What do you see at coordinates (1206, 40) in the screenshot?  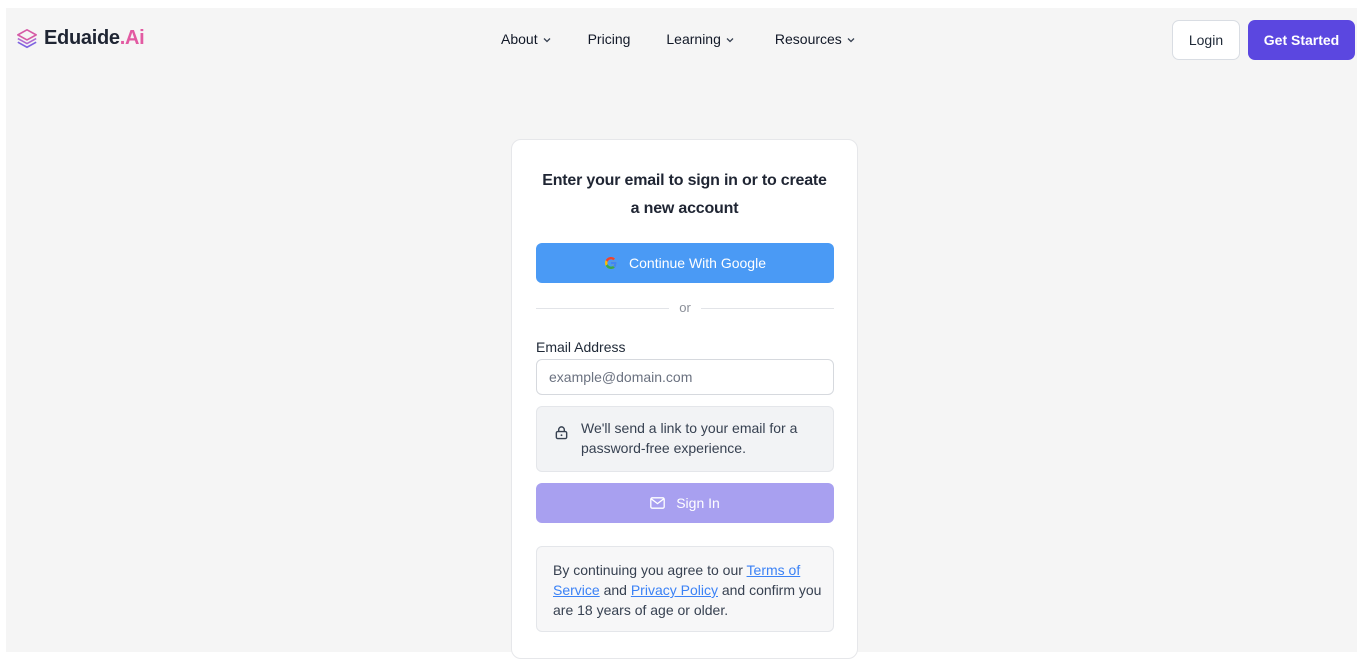 I see `login-button: Login` at bounding box center [1206, 40].